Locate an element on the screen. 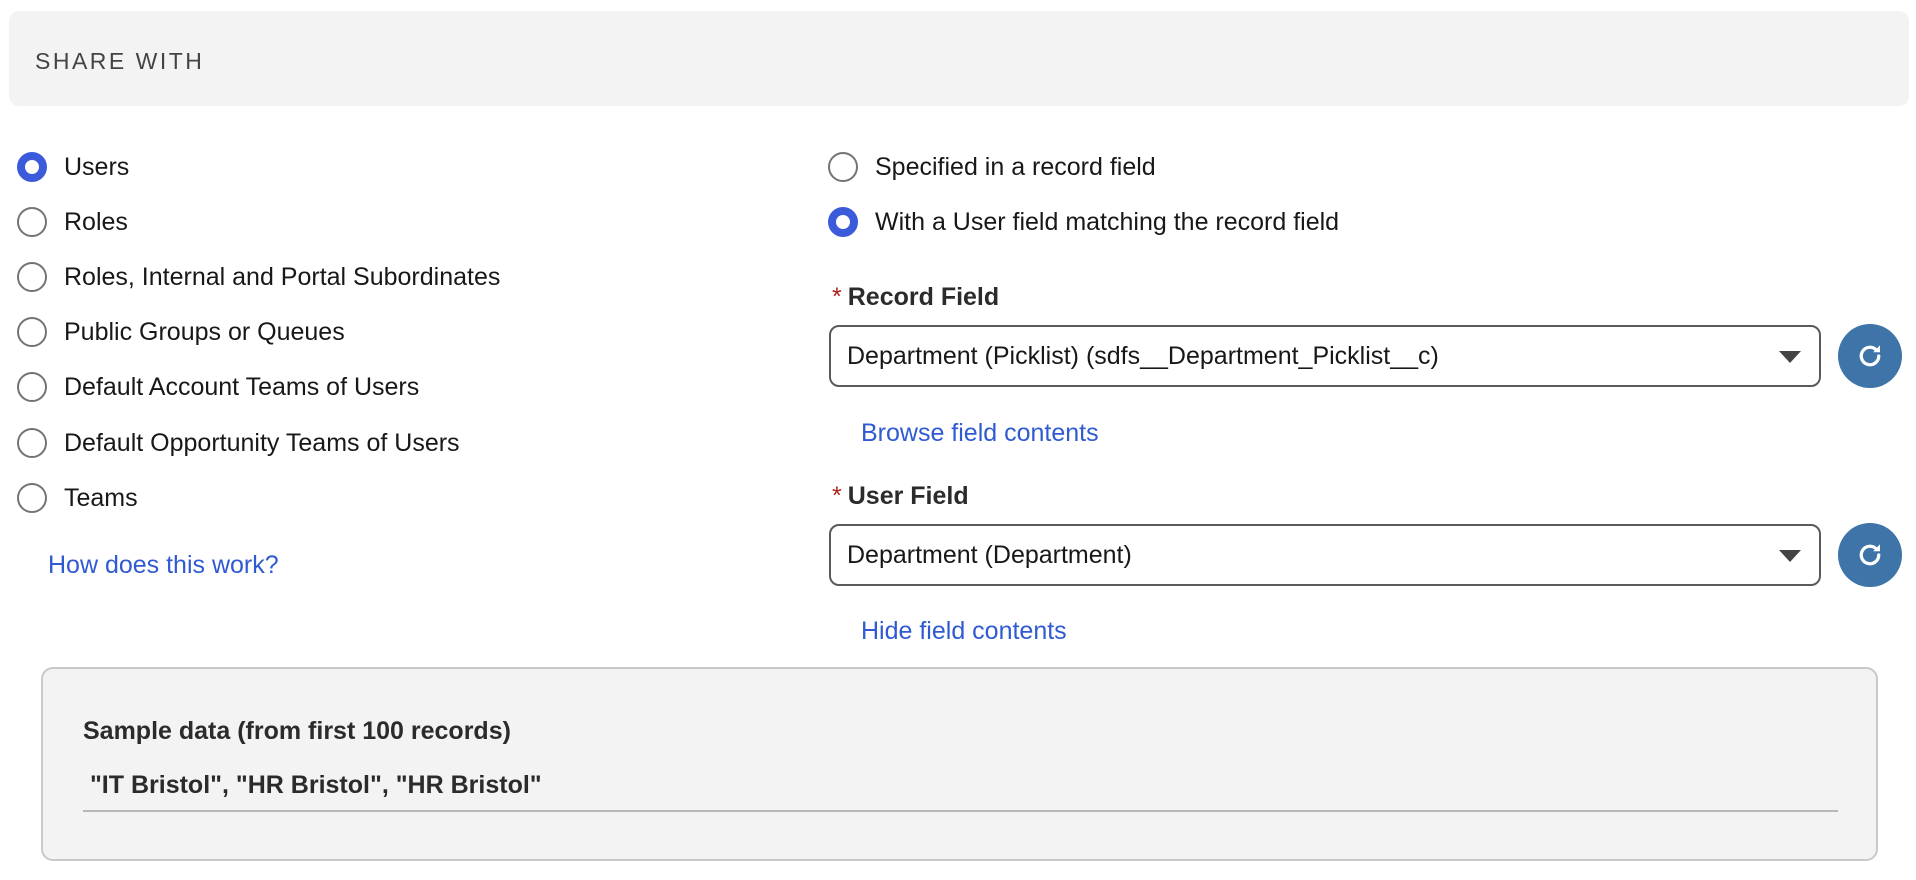 The height and width of the screenshot is (880, 1916). radio-label: Teams is located at coordinates (101, 497).